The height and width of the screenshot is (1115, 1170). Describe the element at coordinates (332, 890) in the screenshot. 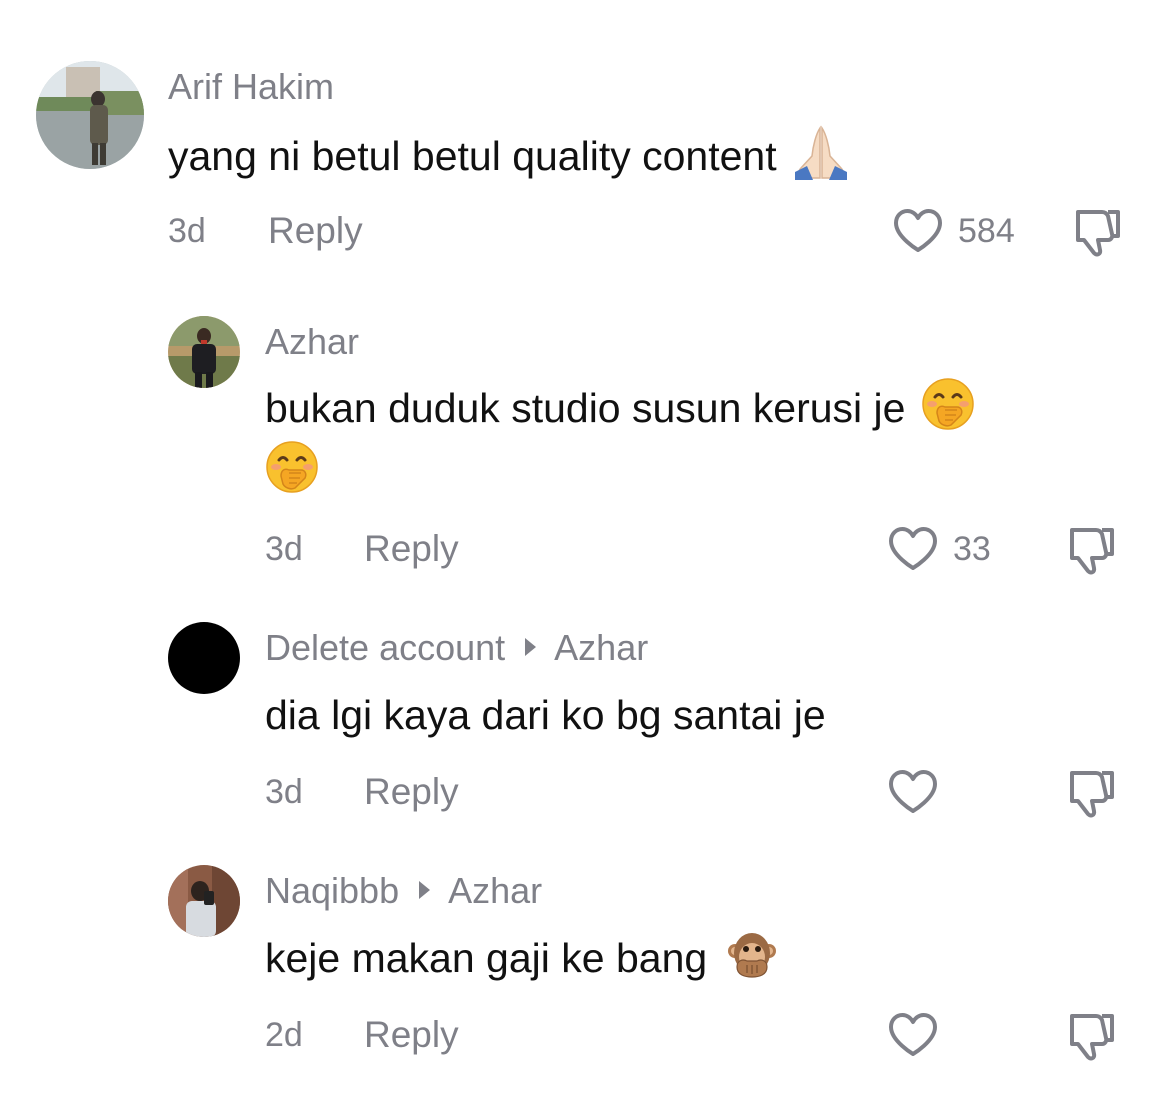

I see `comment-username: Naqibbb` at that location.